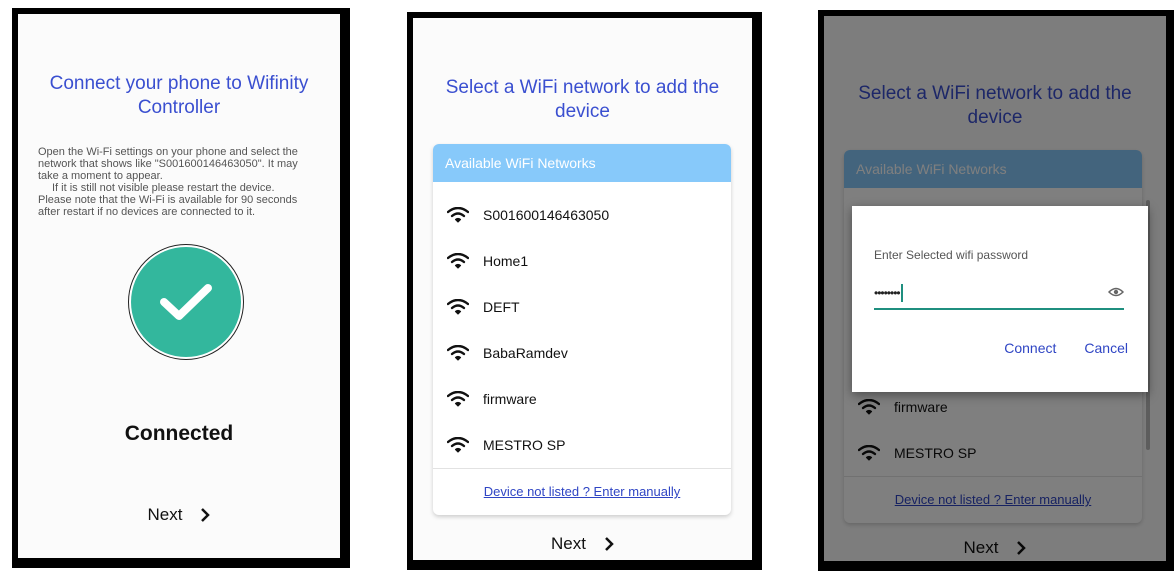 This screenshot has width=1174, height=571. I want to click on network-name: MESTRO SP, so click(524, 445).